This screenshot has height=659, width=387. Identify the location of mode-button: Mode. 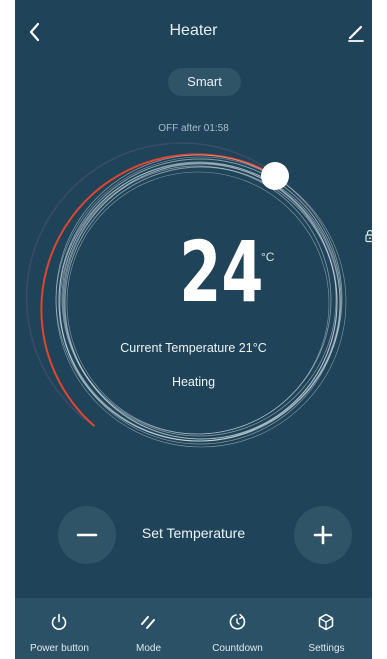
(148, 628).